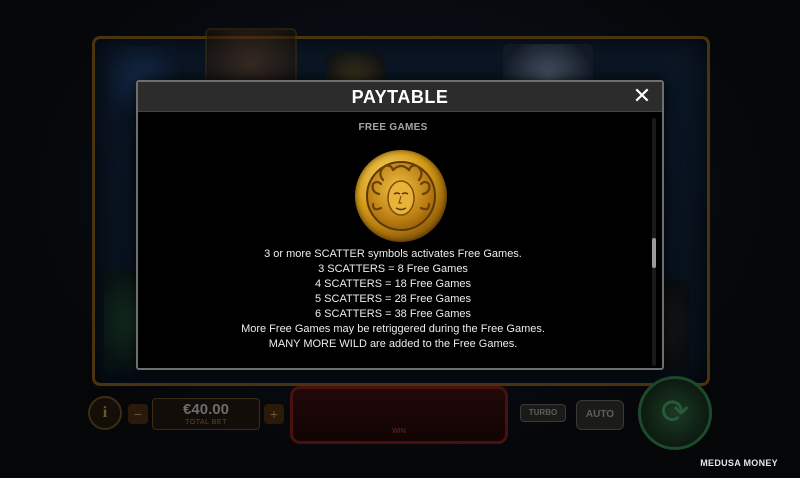 This screenshot has height=478, width=800. Describe the element at coordinates (393, 127) in the screenshot. I see `section-title: FREE GAMES` at that location.